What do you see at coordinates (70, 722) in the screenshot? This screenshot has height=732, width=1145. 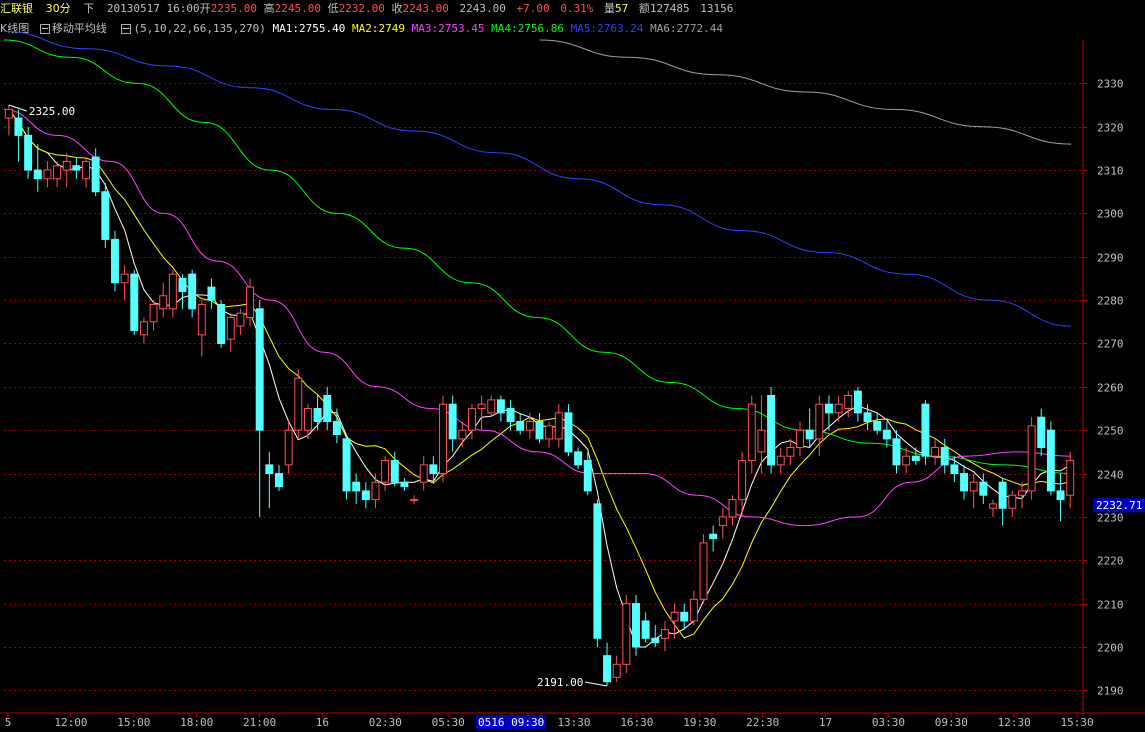 I see `x-tick-label: 12:00` at bounding box center [70, 722].